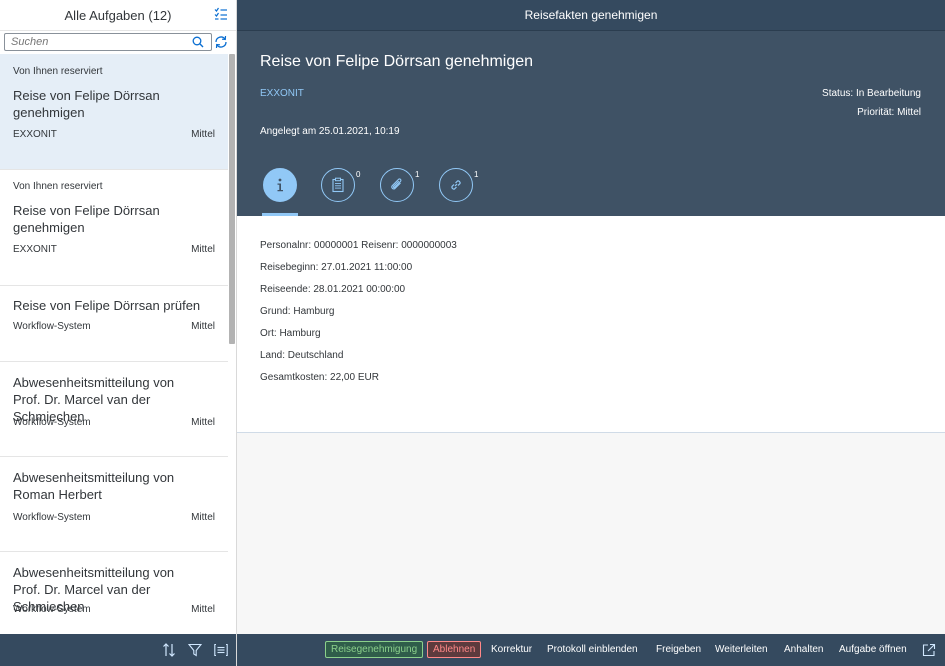  I want to click on scrollbar-thumb, so click(232, 199).